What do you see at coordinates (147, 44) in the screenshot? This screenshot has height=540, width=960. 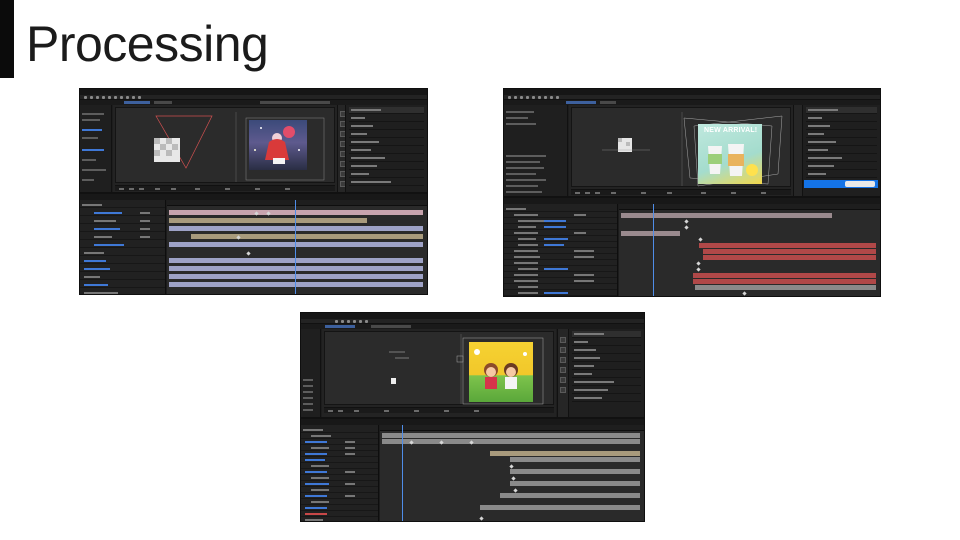 I see `slide-title: Processing` at bounding box center [147, 44].